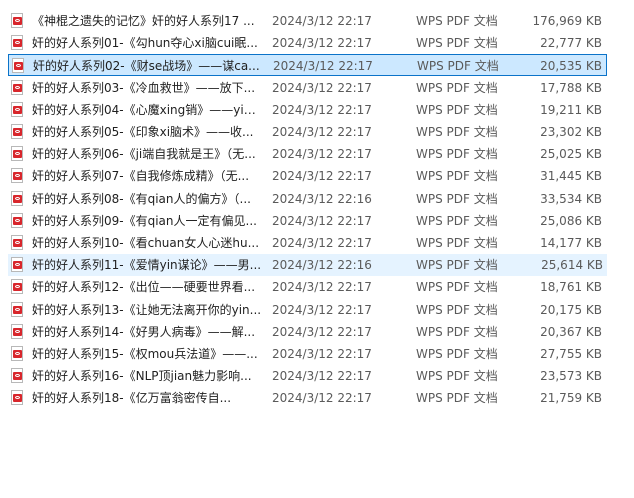 The height and width of the screenshot is (498, 634). Describe the element at coordinates (571, 176) in the screenshot. I see `file-size: 31,445 KB` at that location.